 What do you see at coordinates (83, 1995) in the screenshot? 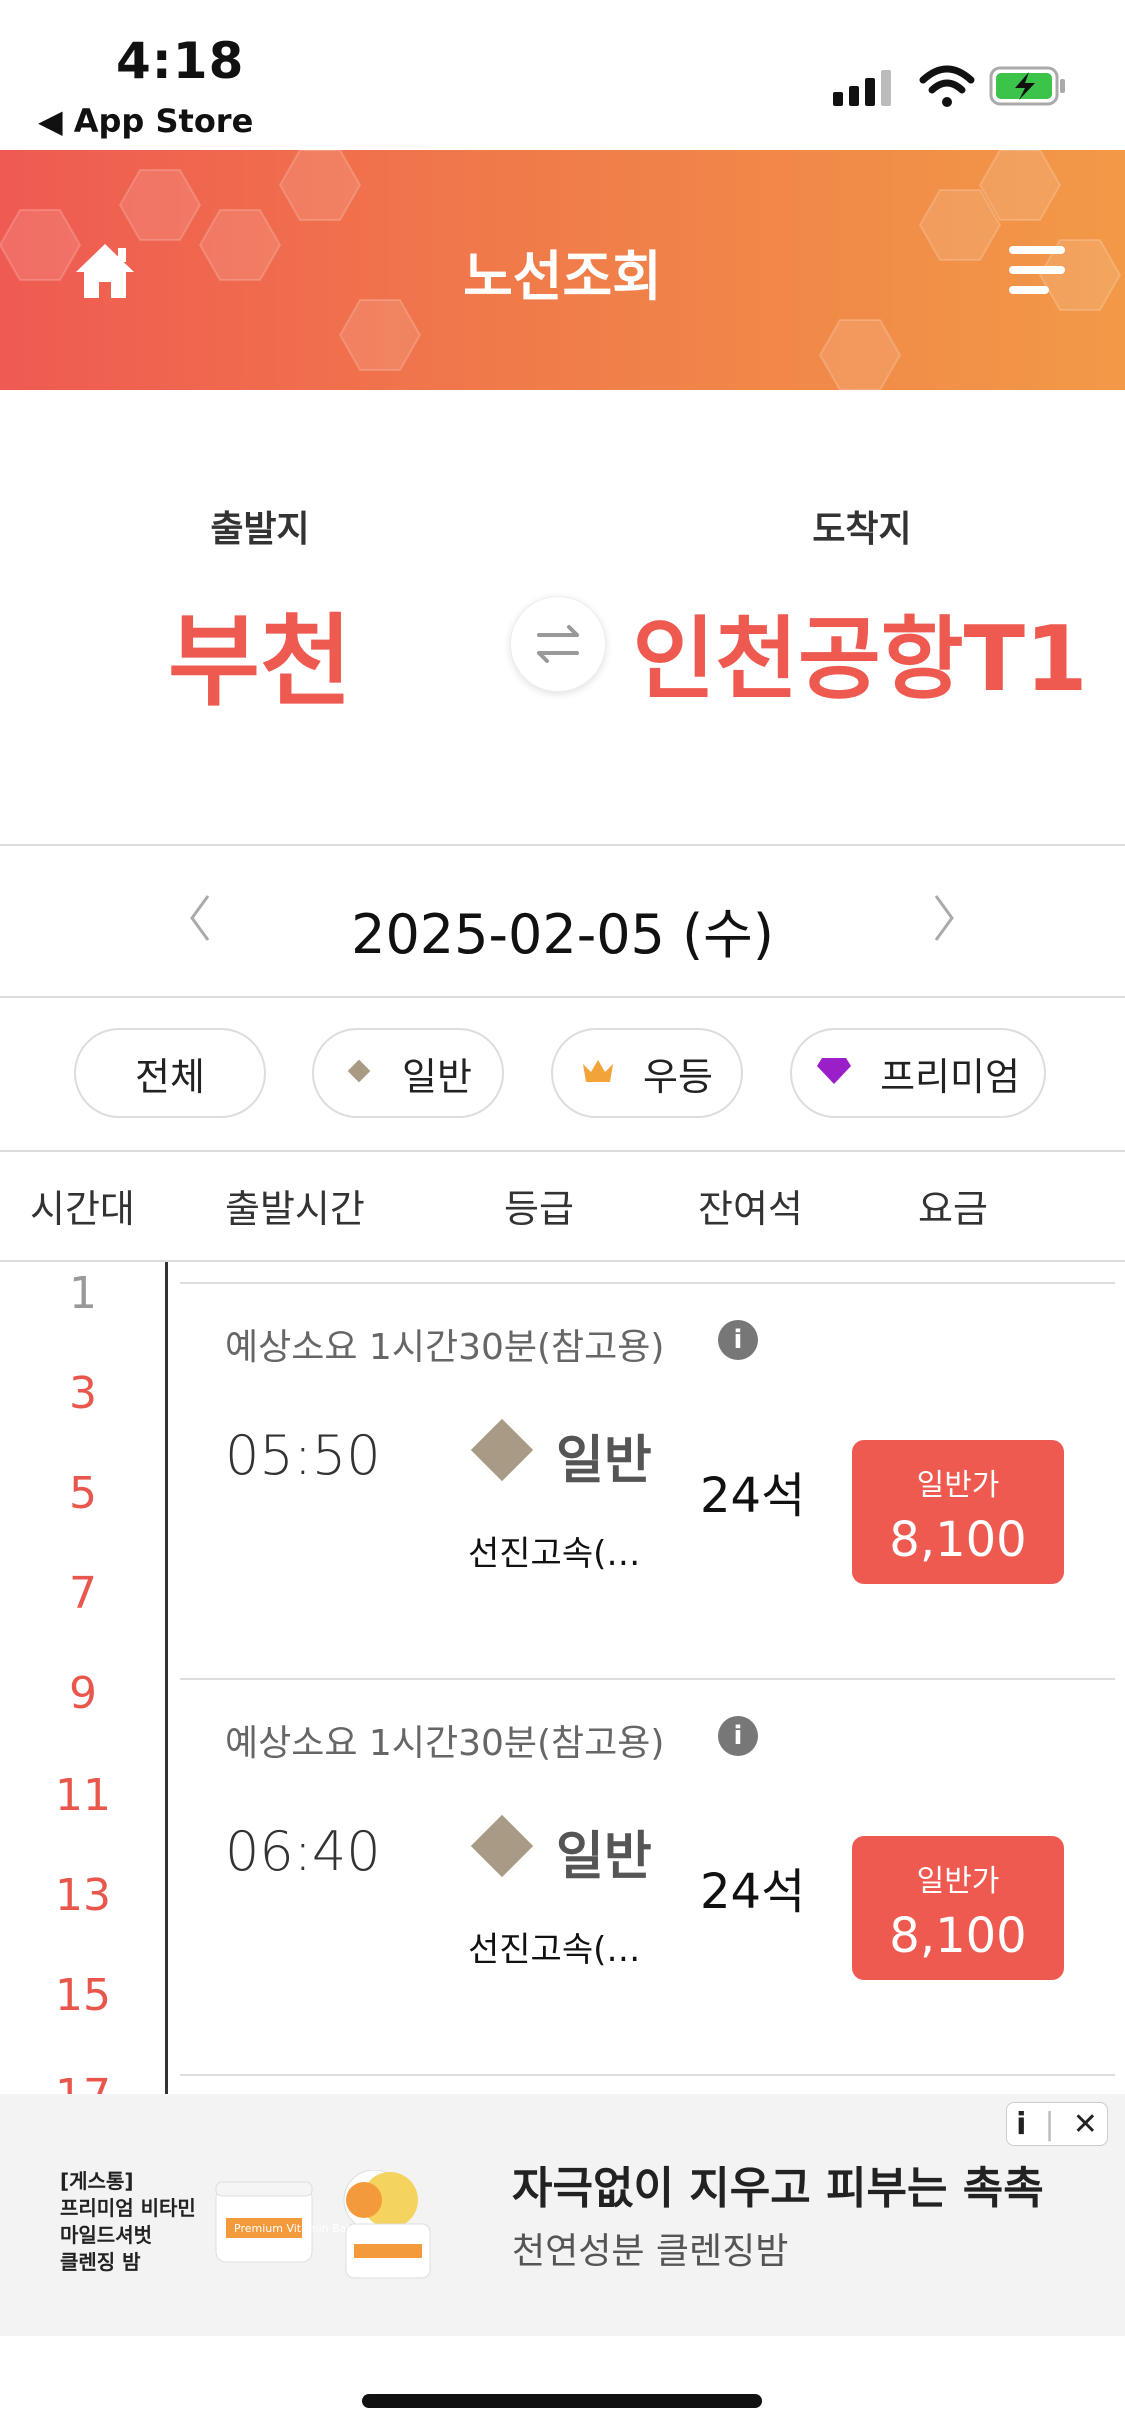
I see `hour-marker: 15` at bounding box center [83, 1995].